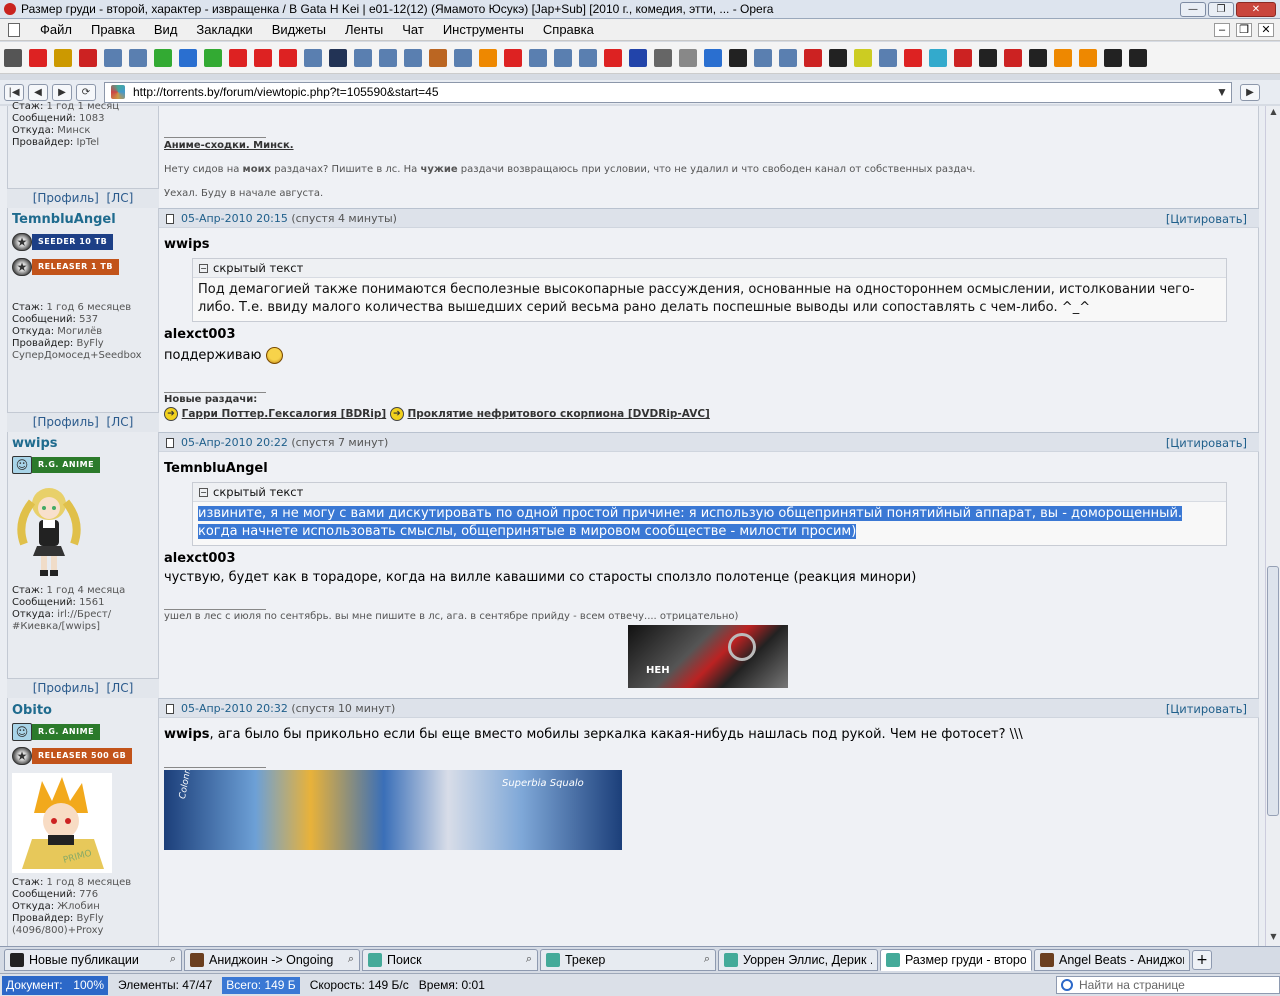 The height and width of the screenshot is (996, 1280). Describe the element at coordinates (1222, 29) in the screenshot. I see `page-minimize-icon: –` at that location.